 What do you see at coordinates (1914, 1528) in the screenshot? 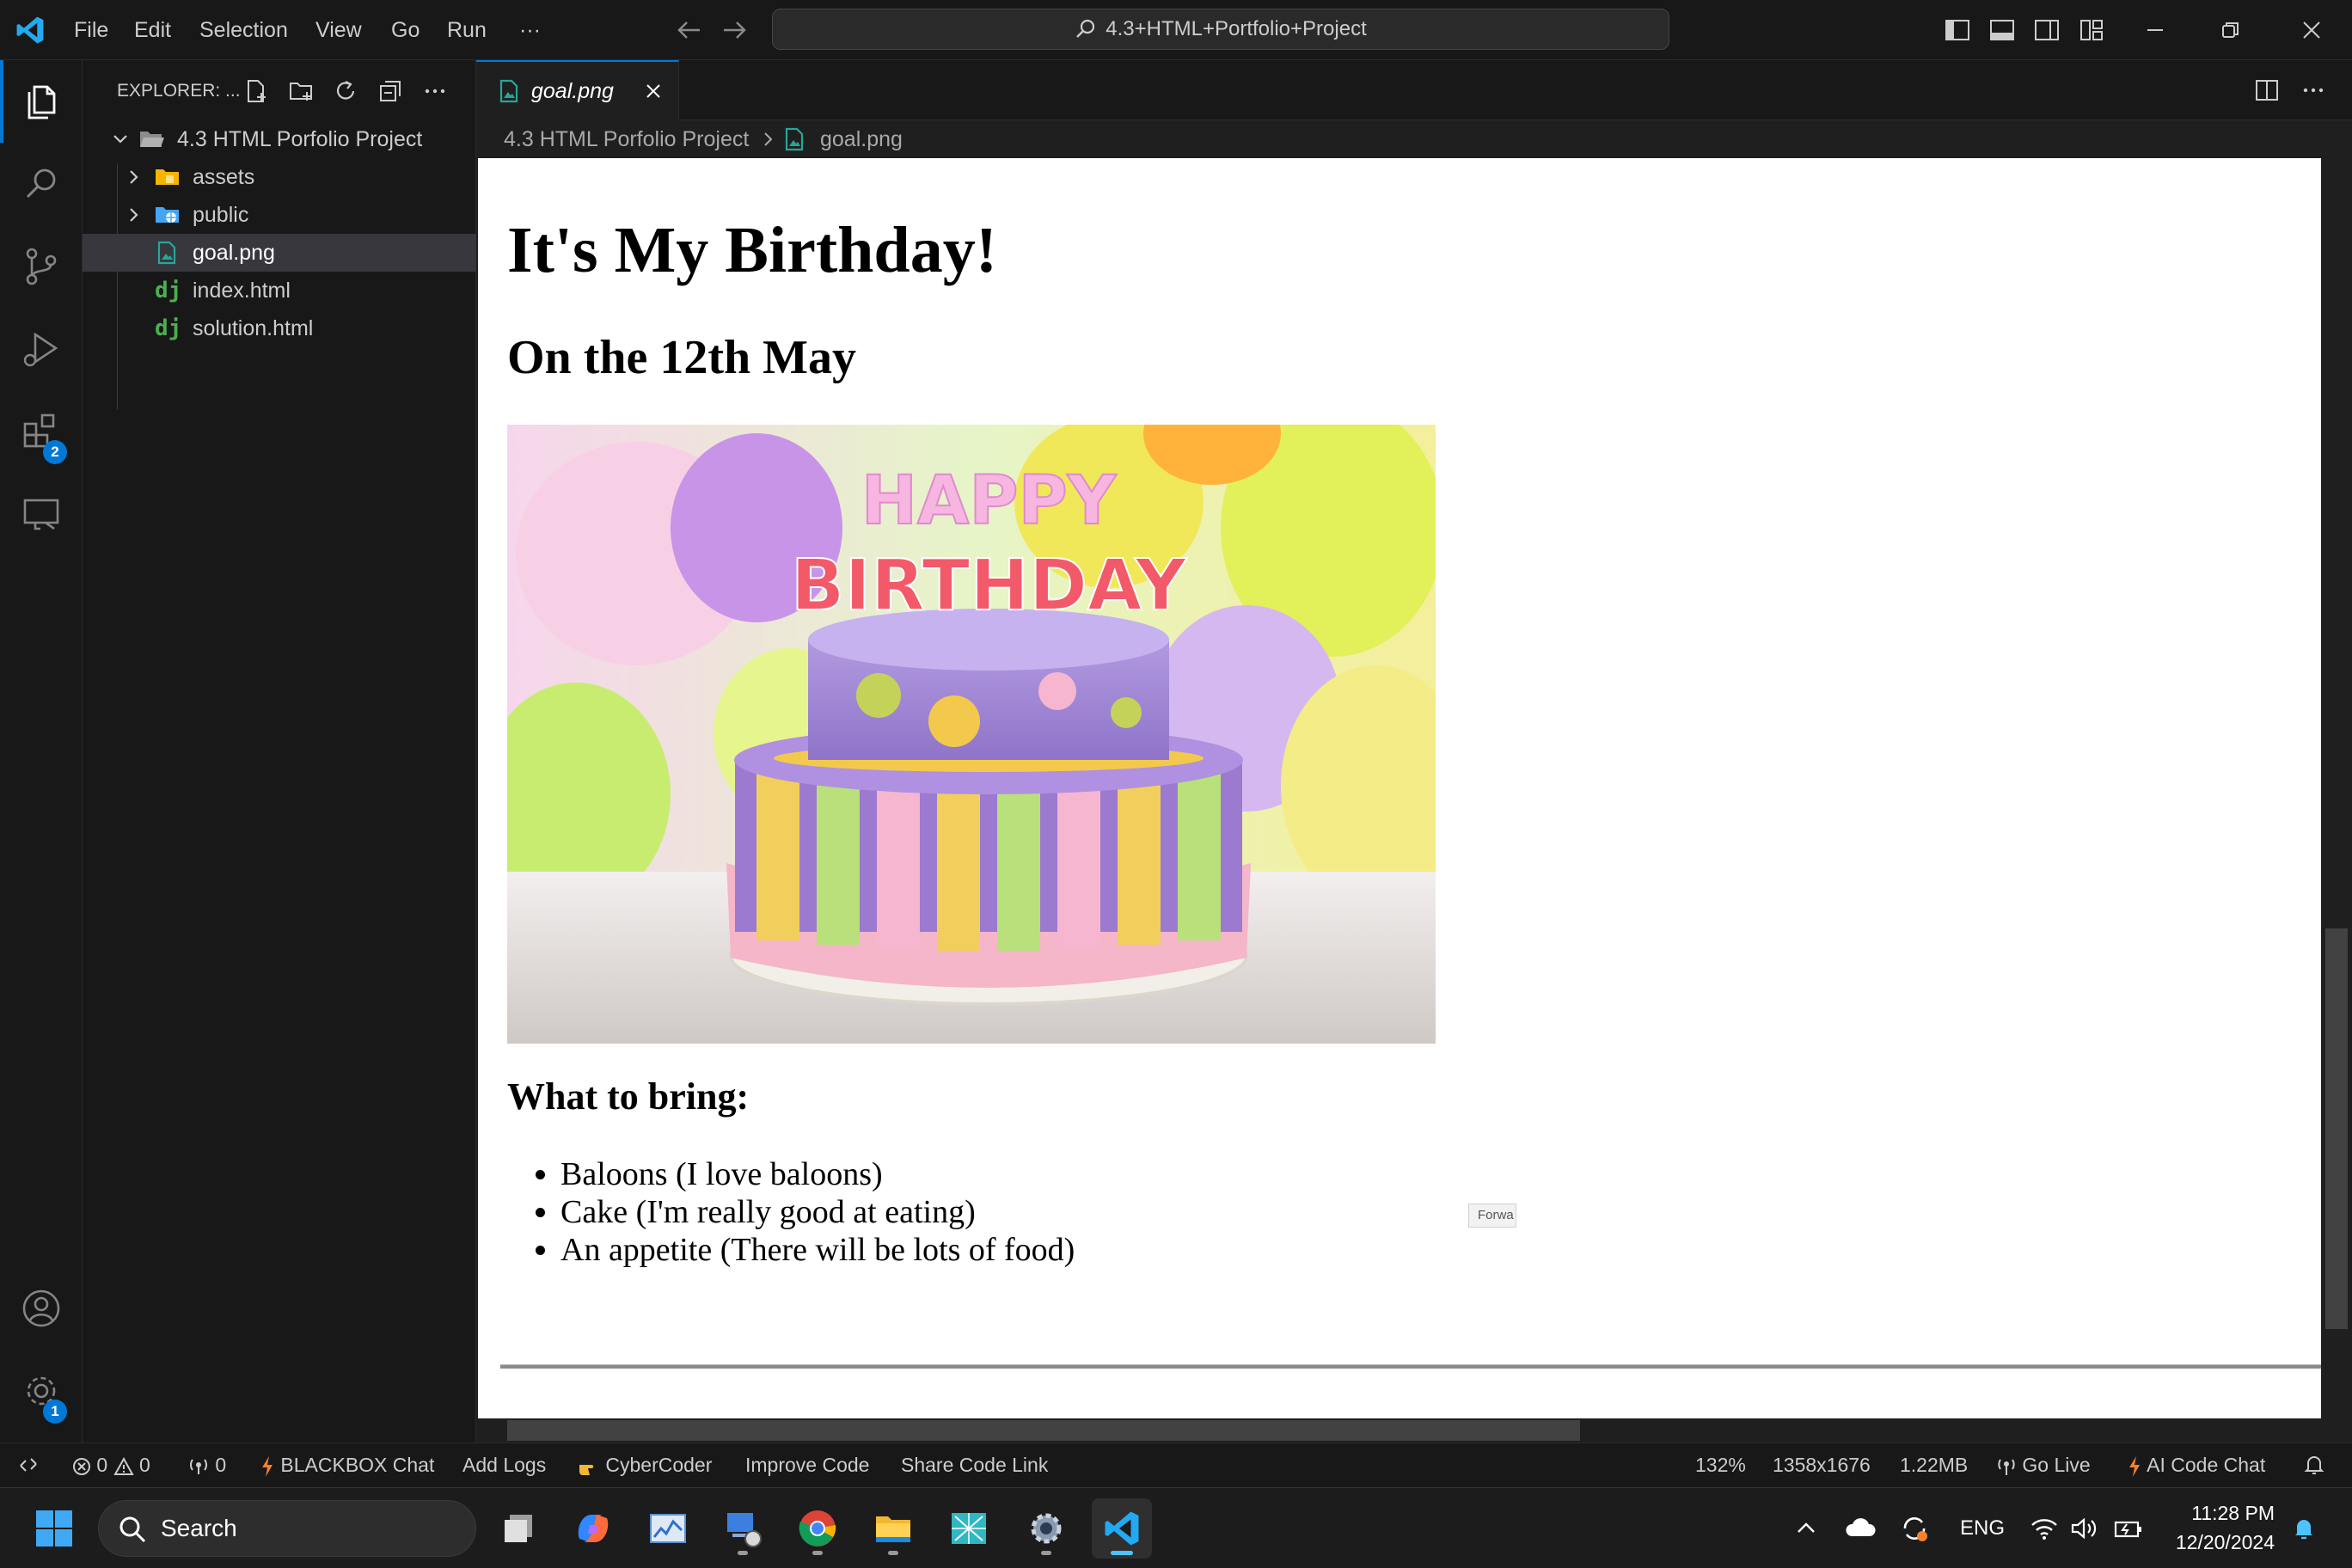
I see `sync-icon` at bounding box center [1914, 1528].